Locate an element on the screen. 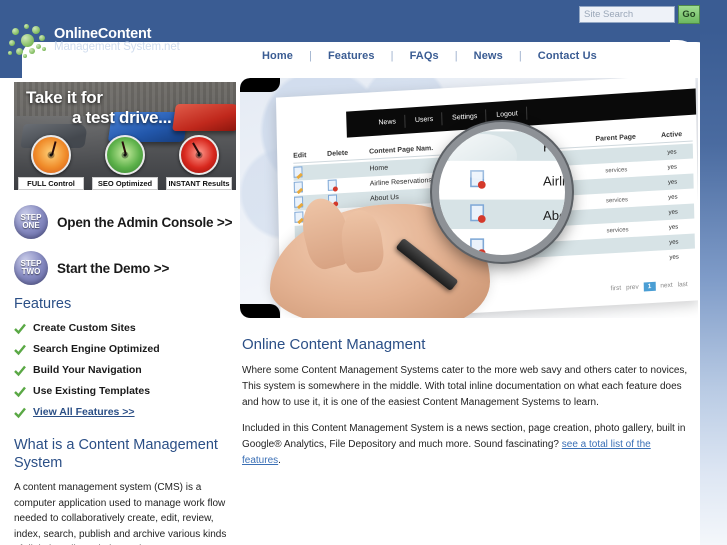 The width and height of the screenshot is (727, 545). gauge-label: INSTANT Results is located at coordinates (199, 183).